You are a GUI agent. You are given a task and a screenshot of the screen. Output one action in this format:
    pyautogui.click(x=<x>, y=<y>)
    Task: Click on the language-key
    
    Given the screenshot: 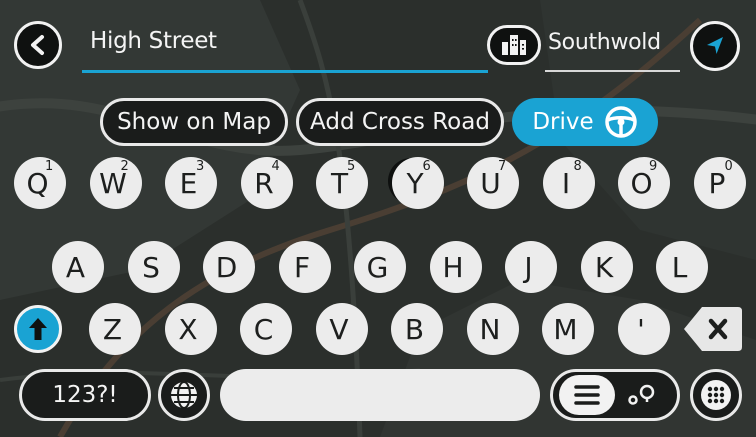 What is the action you would take?
    pyautogui.click(x=184, y=395)
    